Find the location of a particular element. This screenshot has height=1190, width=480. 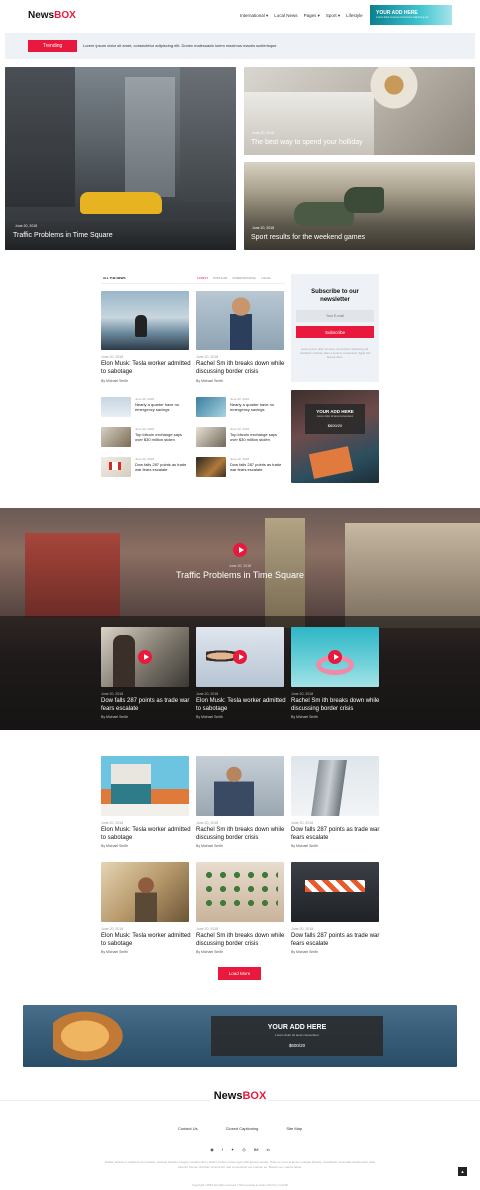

twitter-icon: ✦ is located at coordinates (232, 1149).